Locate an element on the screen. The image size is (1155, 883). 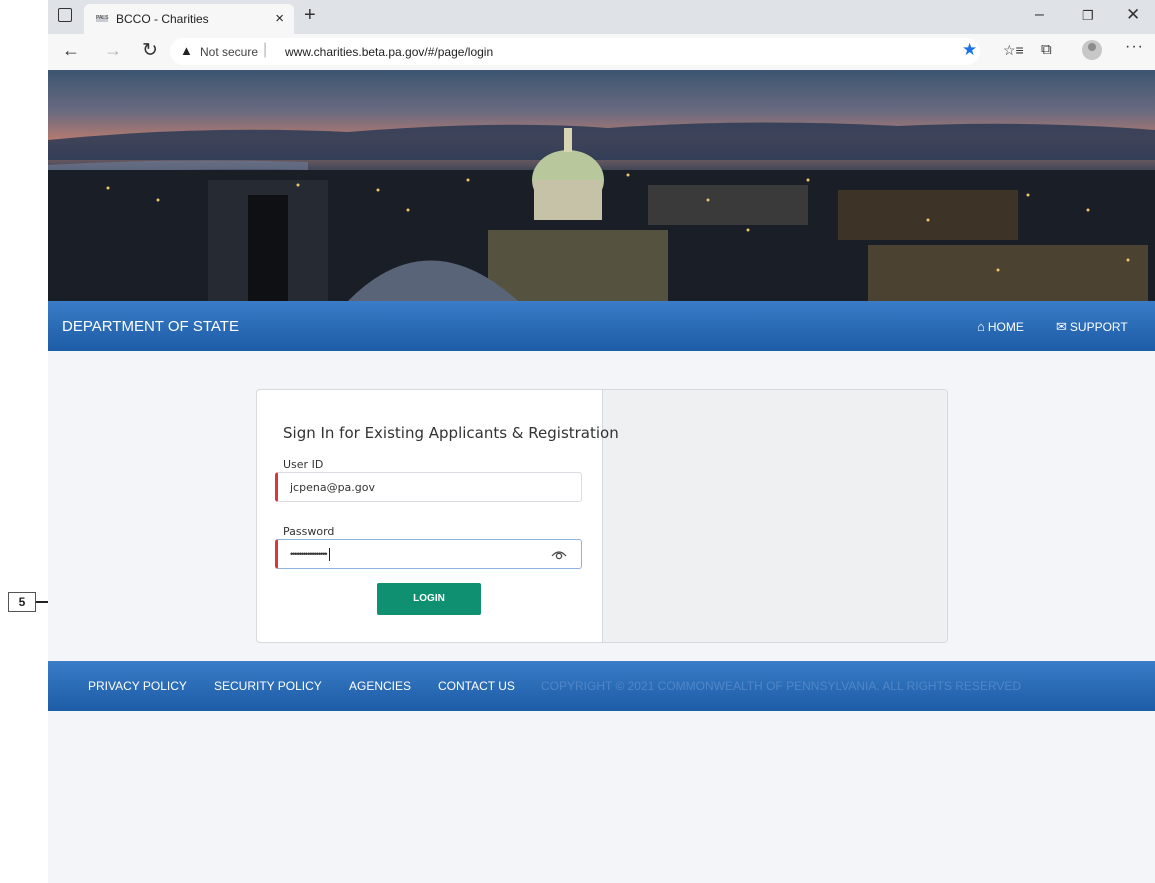
user-id-label: User ID is located at coordinates (303, 464).